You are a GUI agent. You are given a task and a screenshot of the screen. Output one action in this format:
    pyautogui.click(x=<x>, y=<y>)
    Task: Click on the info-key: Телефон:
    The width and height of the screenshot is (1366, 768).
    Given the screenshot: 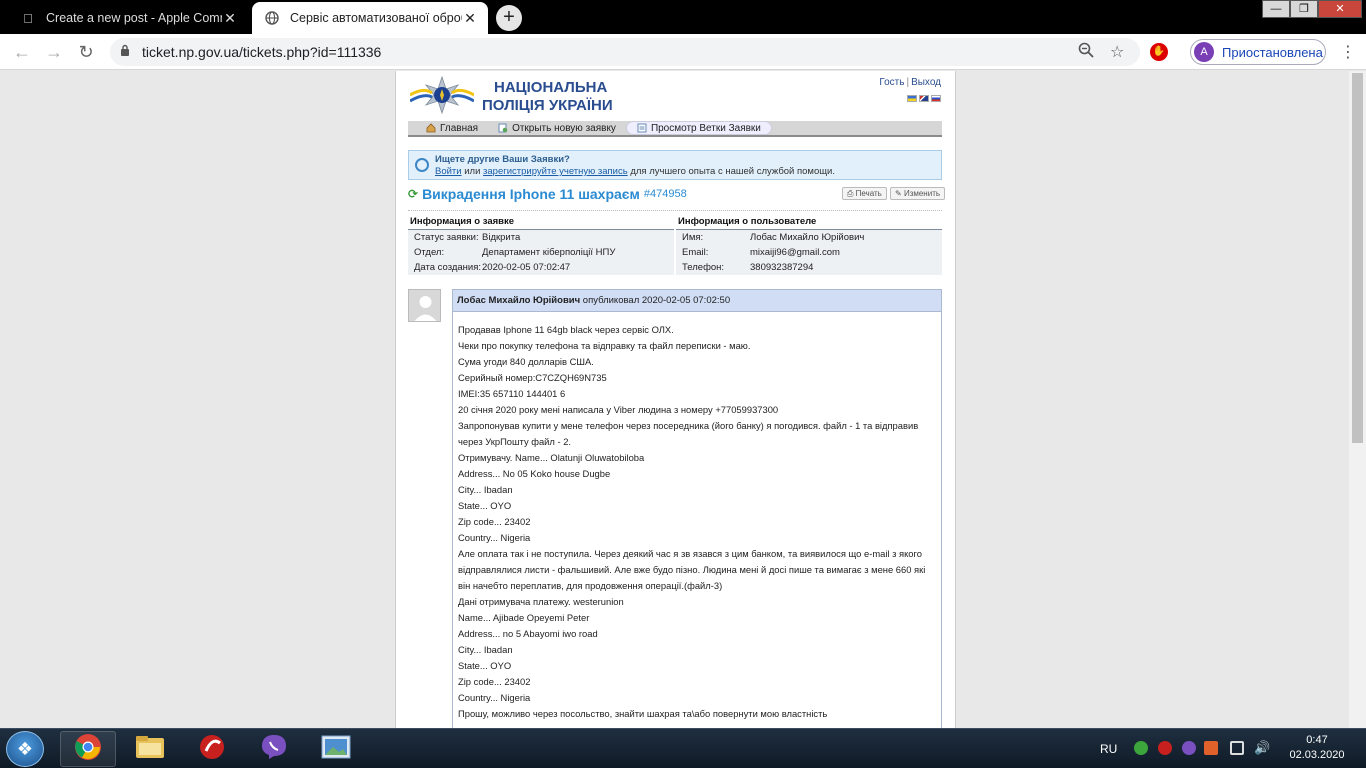 What is the action you would take?
    pyautogui.click(x=703, y=267)
    